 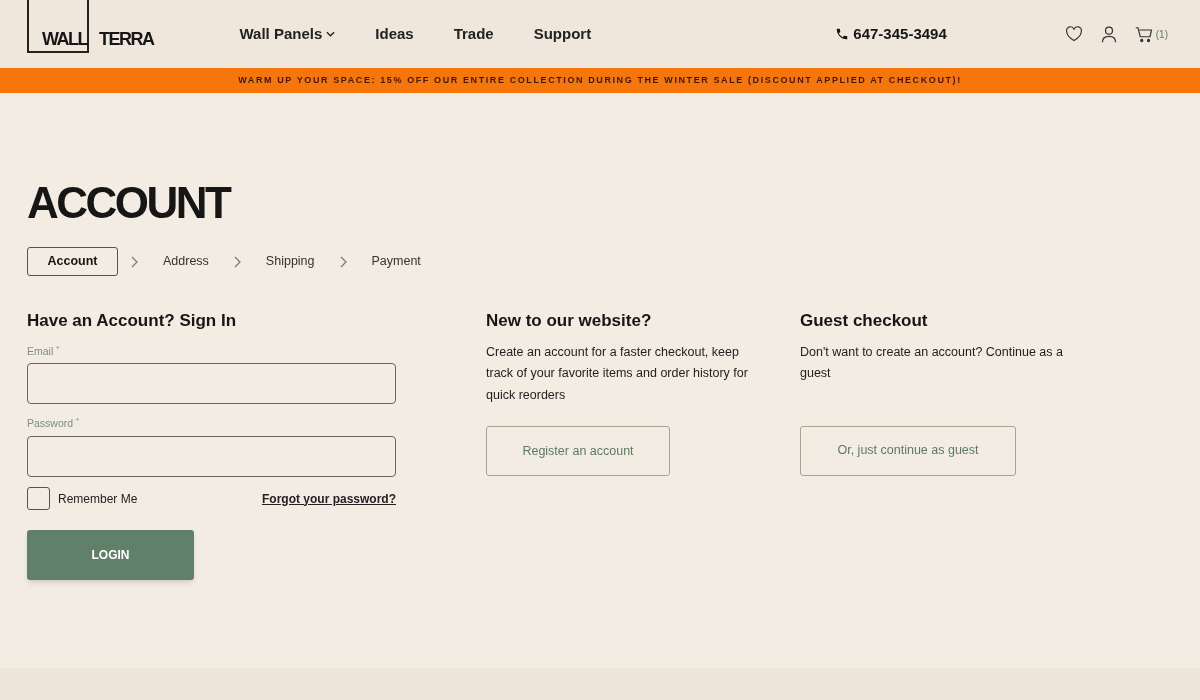 What do you see at coordinates (396, 261) in the screenshot?
I see `checkout-step-tab: Payment` at bounding box center [396, 261].